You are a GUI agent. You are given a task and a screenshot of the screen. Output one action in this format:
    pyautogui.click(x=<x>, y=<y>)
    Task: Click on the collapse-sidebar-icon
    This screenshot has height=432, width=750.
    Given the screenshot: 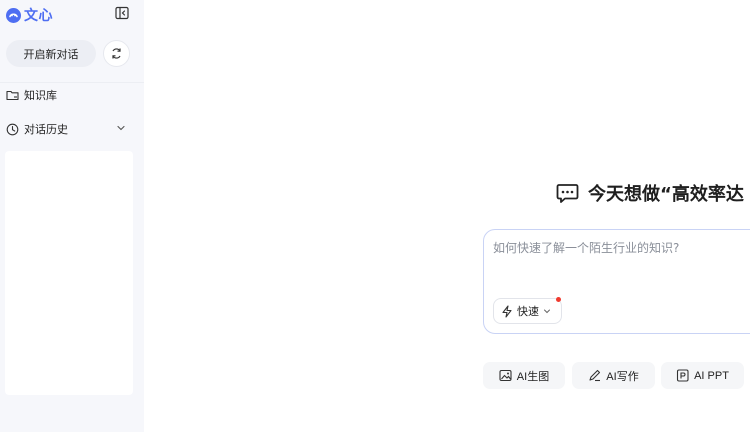 What is the action you would take?
    pyautogui.click(x=122, y=13)
    